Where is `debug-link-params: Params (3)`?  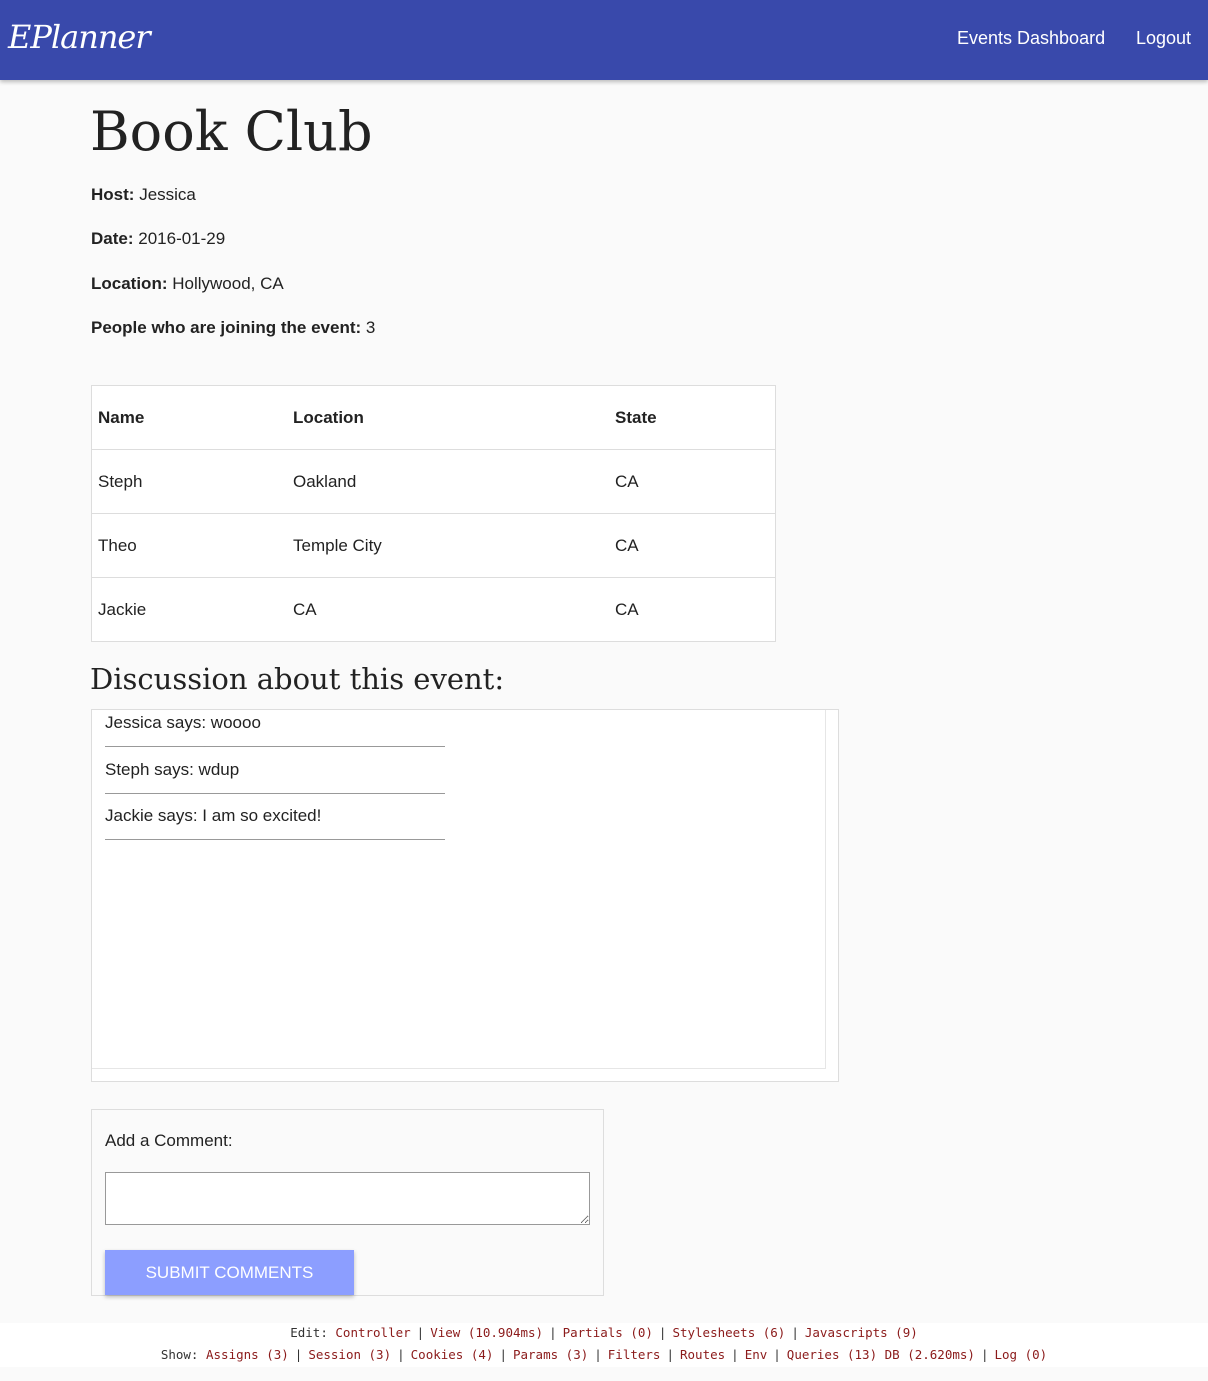
debug-link-params: Params (3) is located at coordinates (550, 1354).